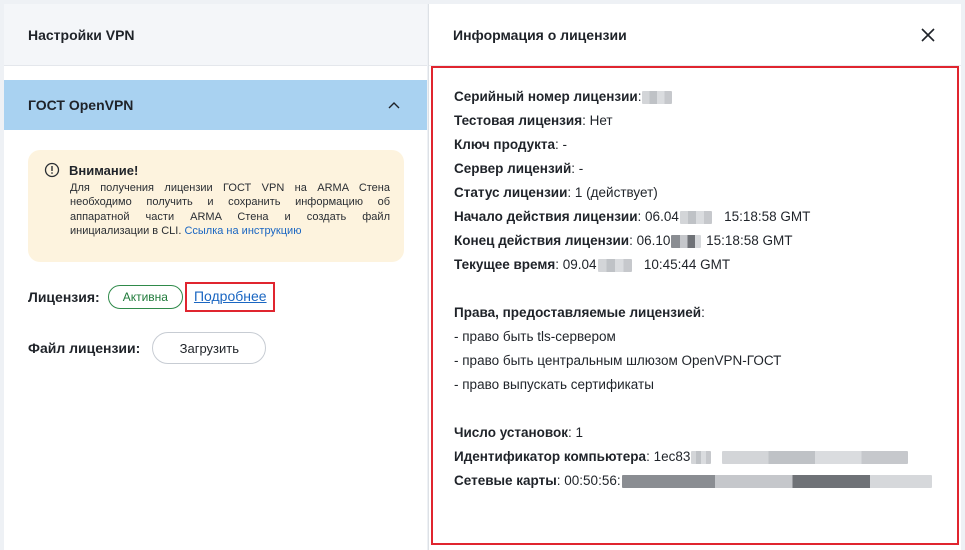 This screenshot has width=965, height=550. I want to click on computer-id-line: Идентификатор компьютера: 1ec83, so click(705, 457).